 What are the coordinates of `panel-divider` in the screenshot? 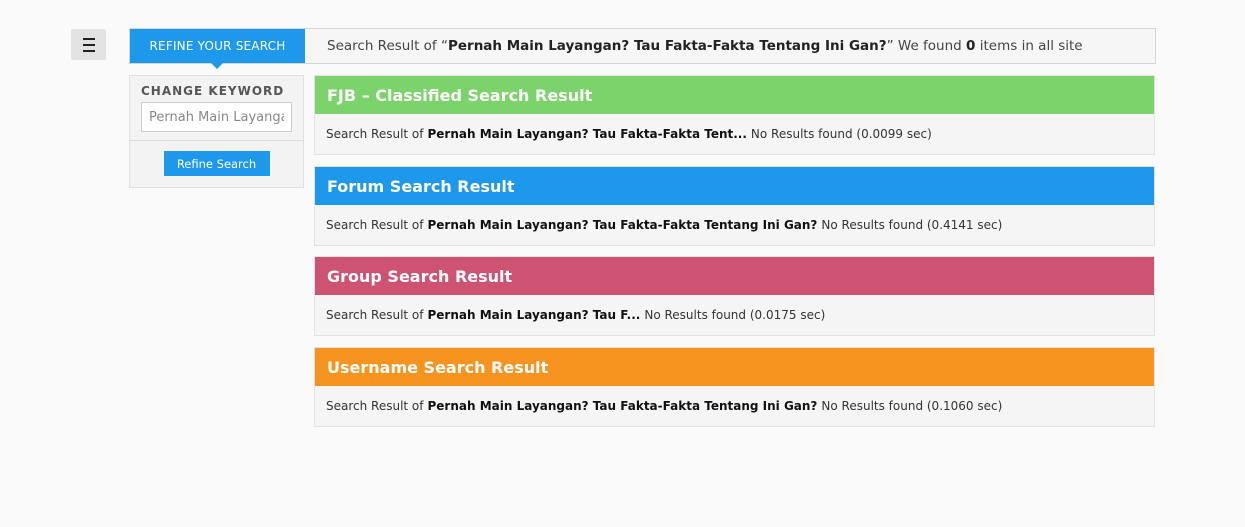 It's located at (216, 140).